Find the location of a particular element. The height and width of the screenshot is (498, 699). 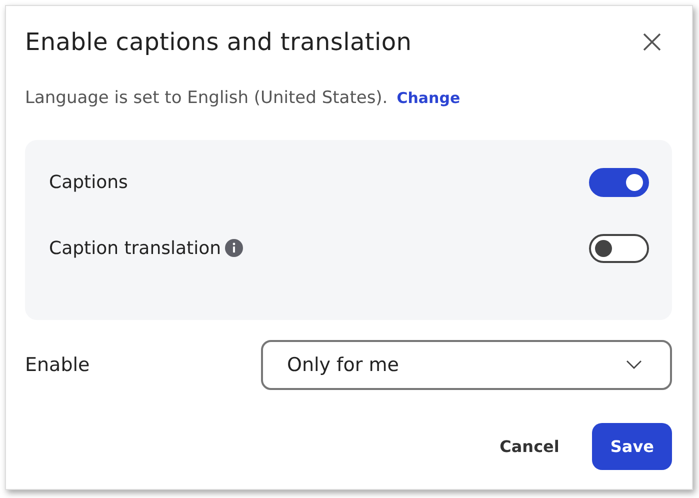

save-button: Save is located at coordinates (632, 446).